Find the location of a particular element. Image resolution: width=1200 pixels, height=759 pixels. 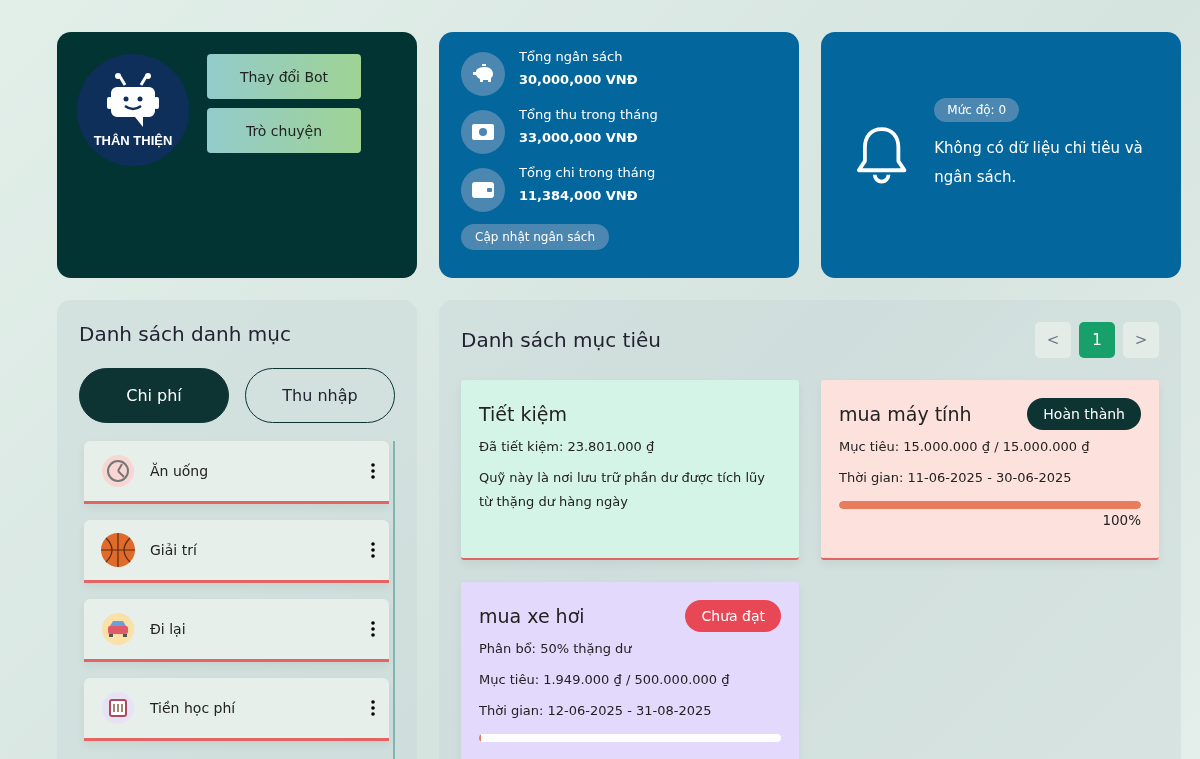

category-name: Giải trí is located at coordinates (174, 550).